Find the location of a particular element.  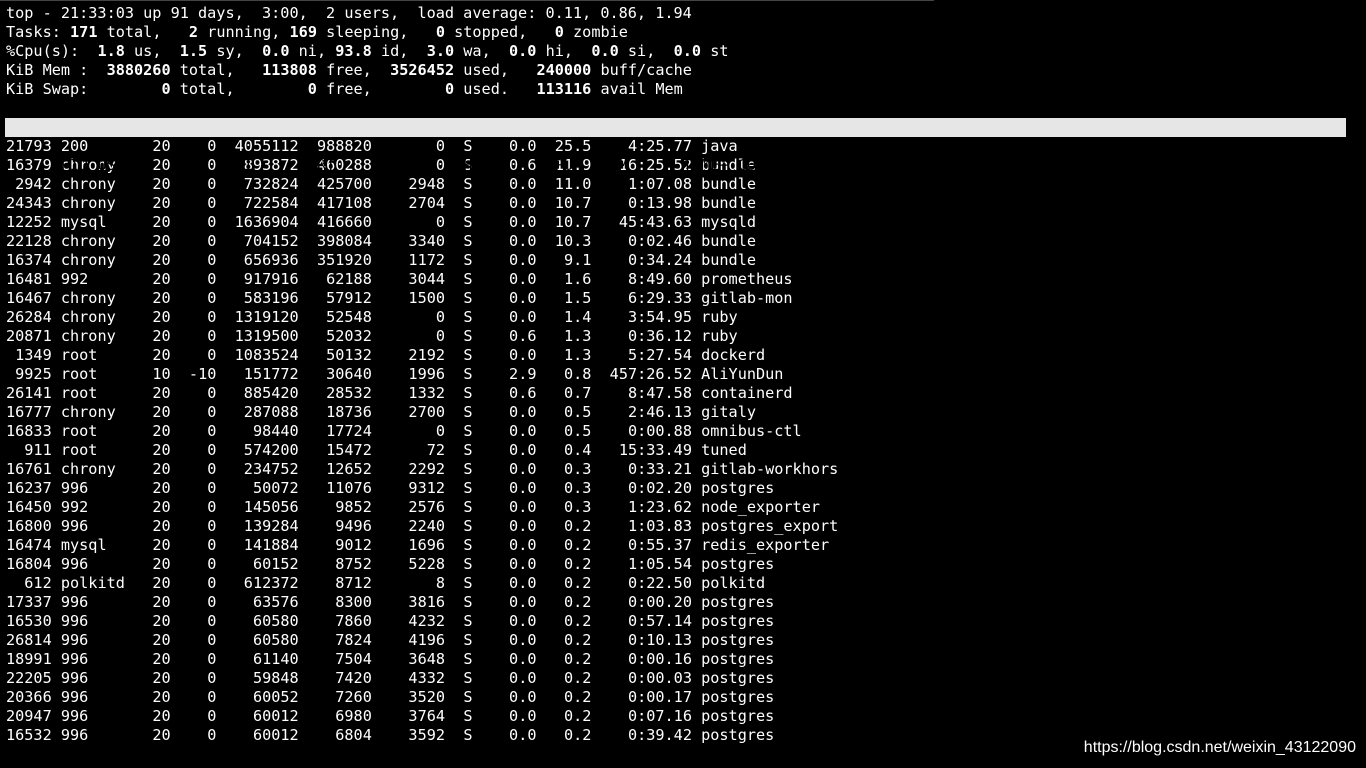

cell-pid: 612 is located at coordinates (29, 583).